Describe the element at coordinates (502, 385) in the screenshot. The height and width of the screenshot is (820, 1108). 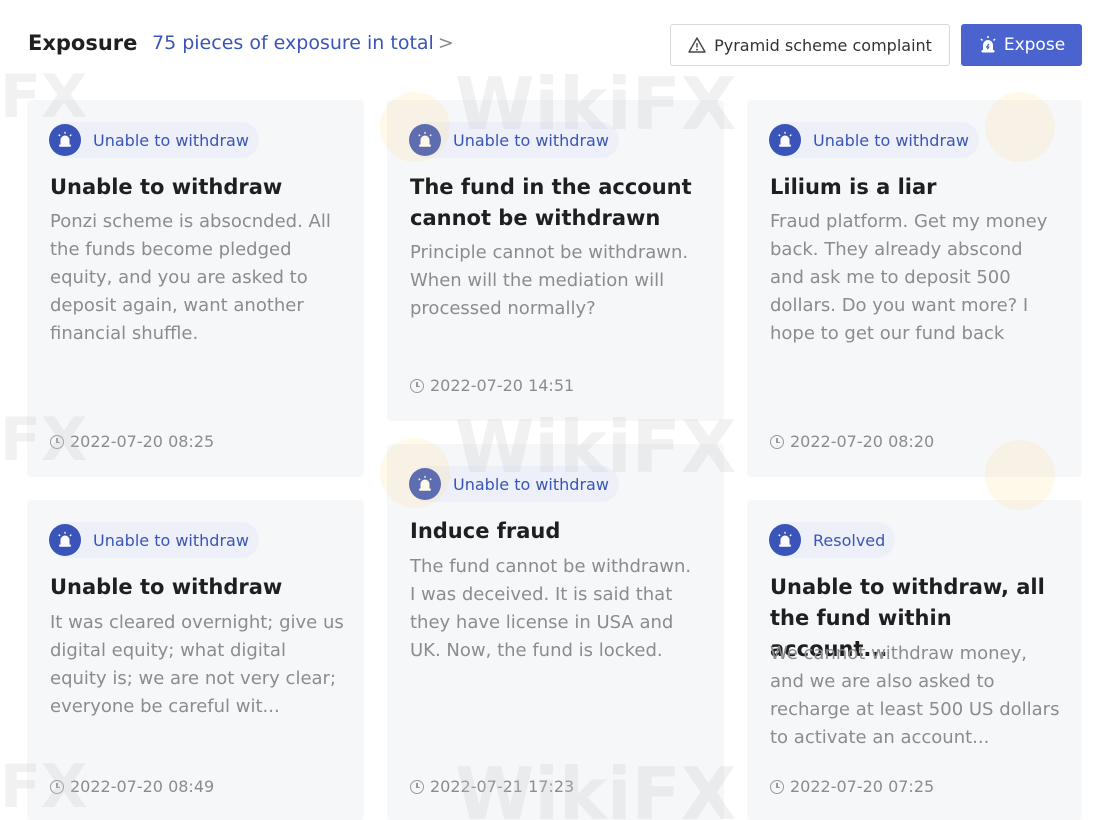
I see `timestamp-text: 2022-07-20 14:51` at that location.